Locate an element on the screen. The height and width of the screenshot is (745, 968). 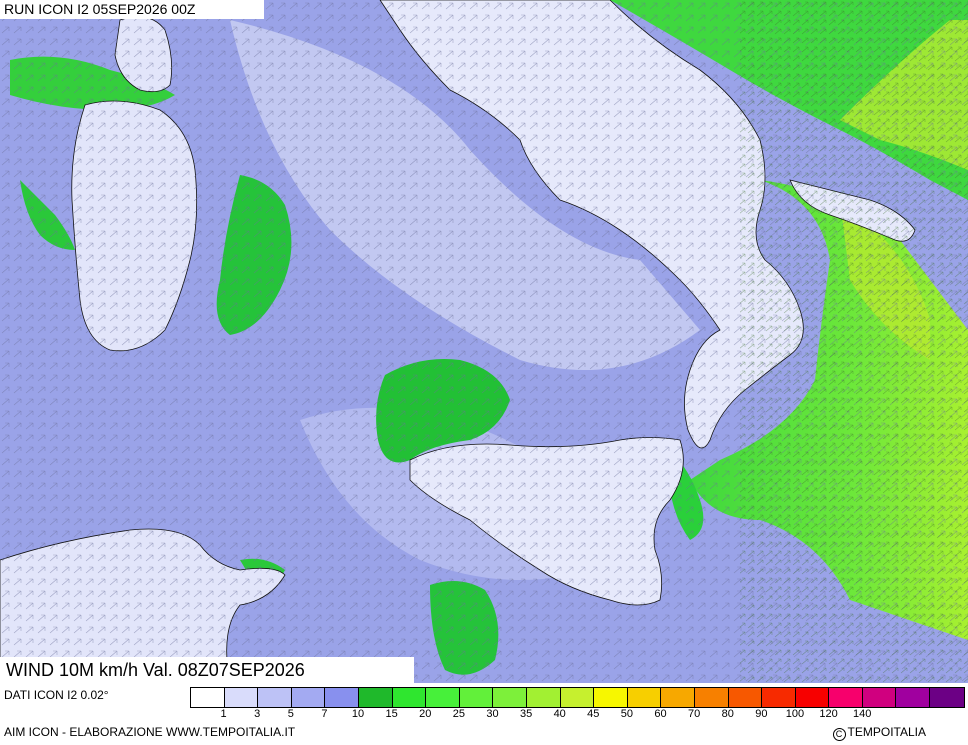
legend-label: 70 is located at coordinates (694, 714).